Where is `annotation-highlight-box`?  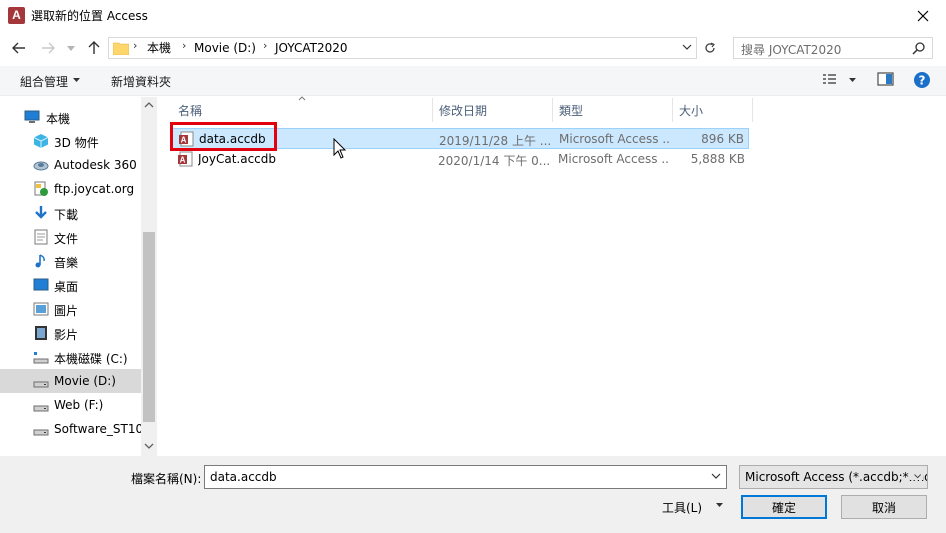
annotation-highlight-box is located at coordinates (223, 136).